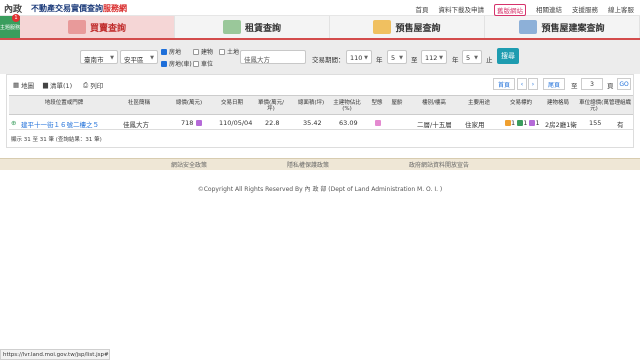 The image size is (640, 360). Describe the element at coordinates (522, 123) in the screenshot. I see `cell-target: 1 1 1` at that location.